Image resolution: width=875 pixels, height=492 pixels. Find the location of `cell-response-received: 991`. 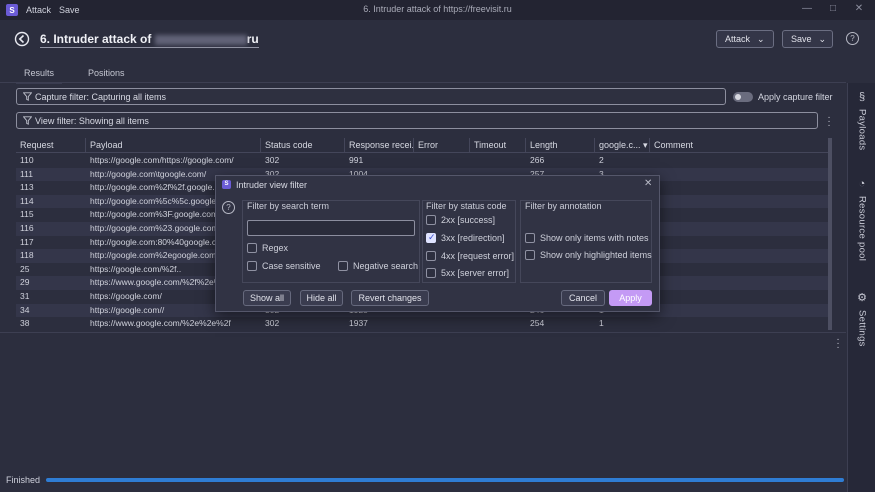

cell-response-received: 991 is located at coordinates (356, 160).